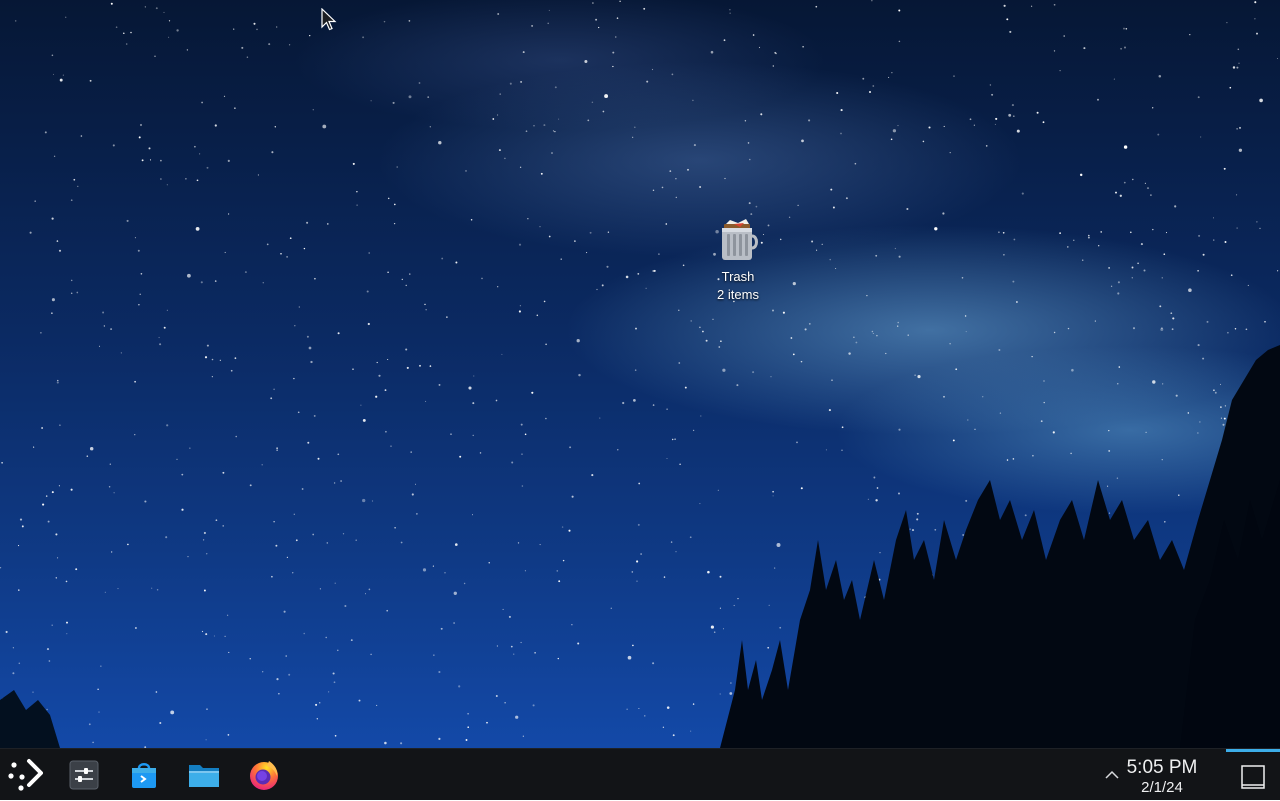  Describe the element at coordinates (738, 261) in the screenshot. I see `desktop-icon-trash: Trash 2 items` at that location.